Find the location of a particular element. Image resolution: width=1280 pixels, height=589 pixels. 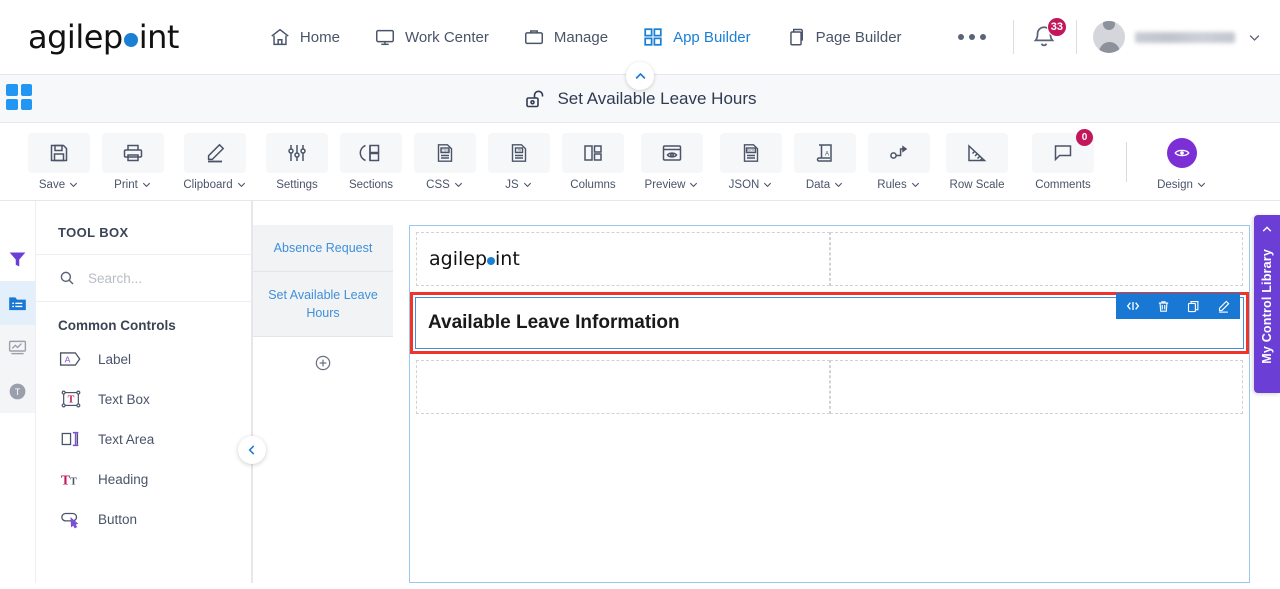

eye-window-icon is located at coordinates (672, 152).